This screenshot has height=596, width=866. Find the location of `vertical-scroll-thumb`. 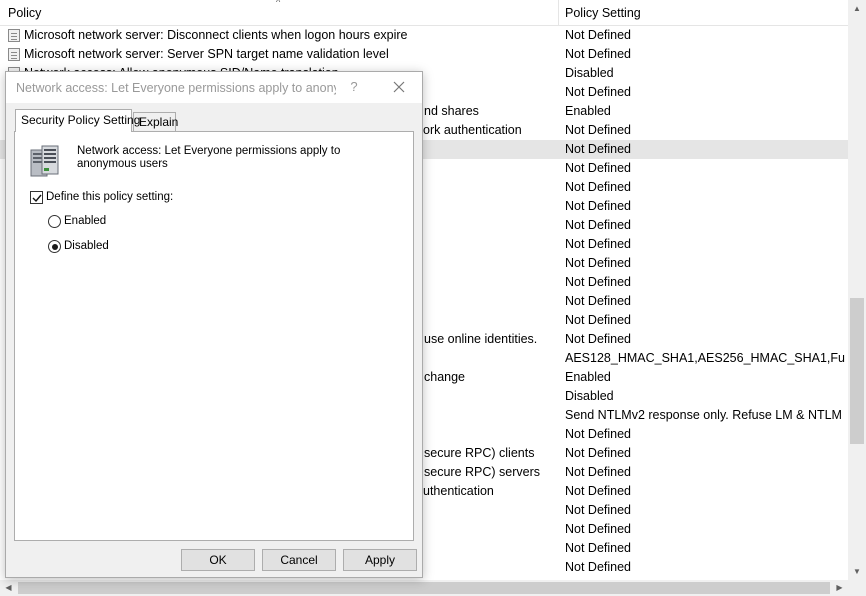

vertical-scroll-thumb is located at coordinates (857, 371).